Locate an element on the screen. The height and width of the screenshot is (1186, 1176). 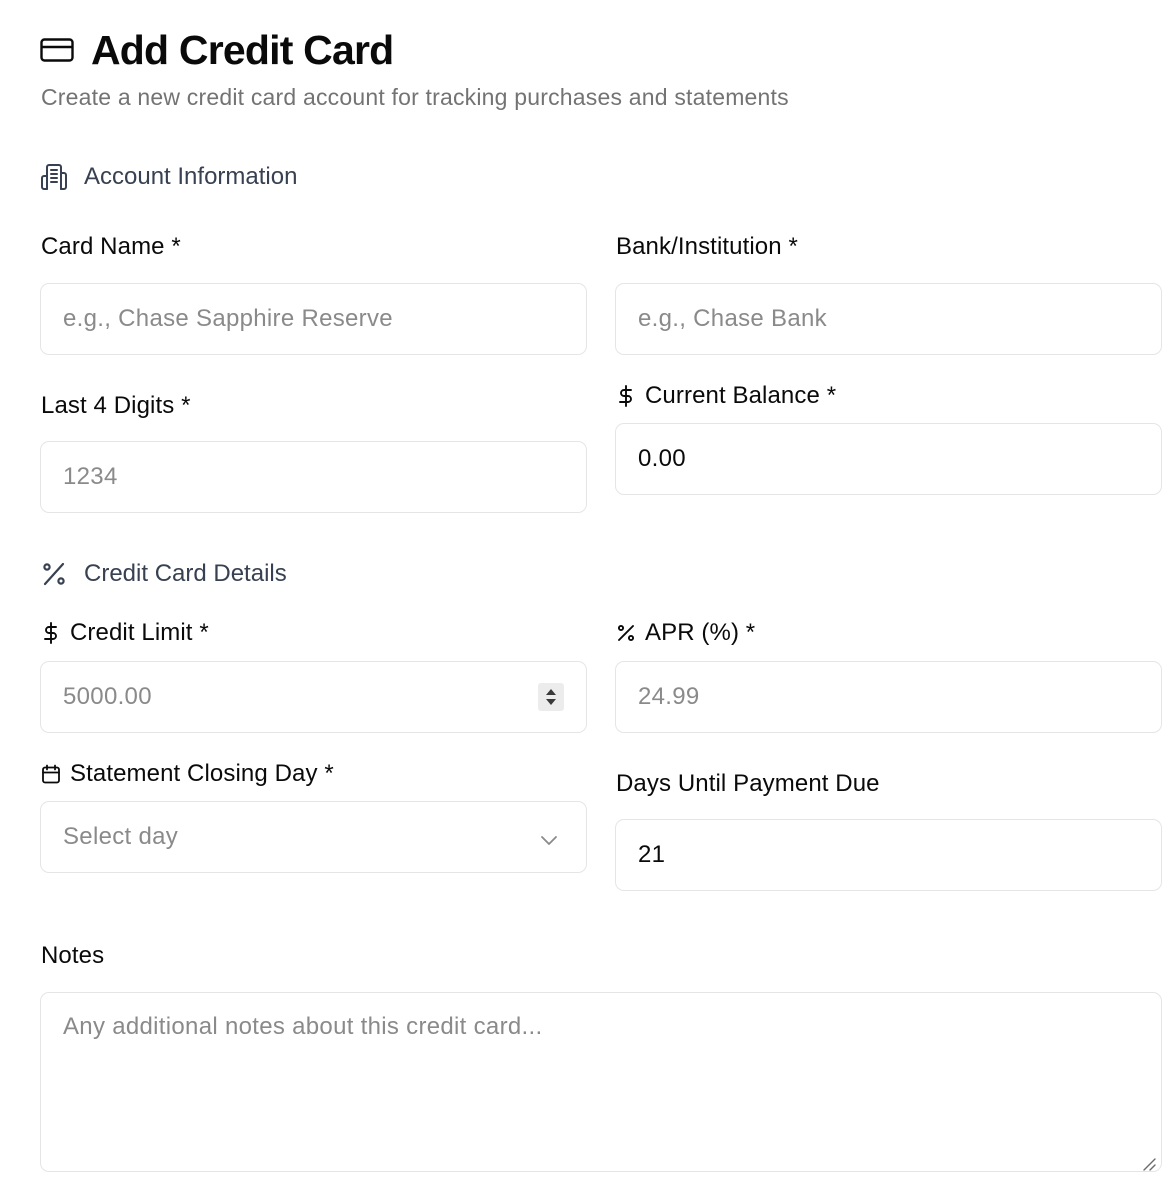
credit-limit-label: Credit Limit * is located at coordinates (125, 633).